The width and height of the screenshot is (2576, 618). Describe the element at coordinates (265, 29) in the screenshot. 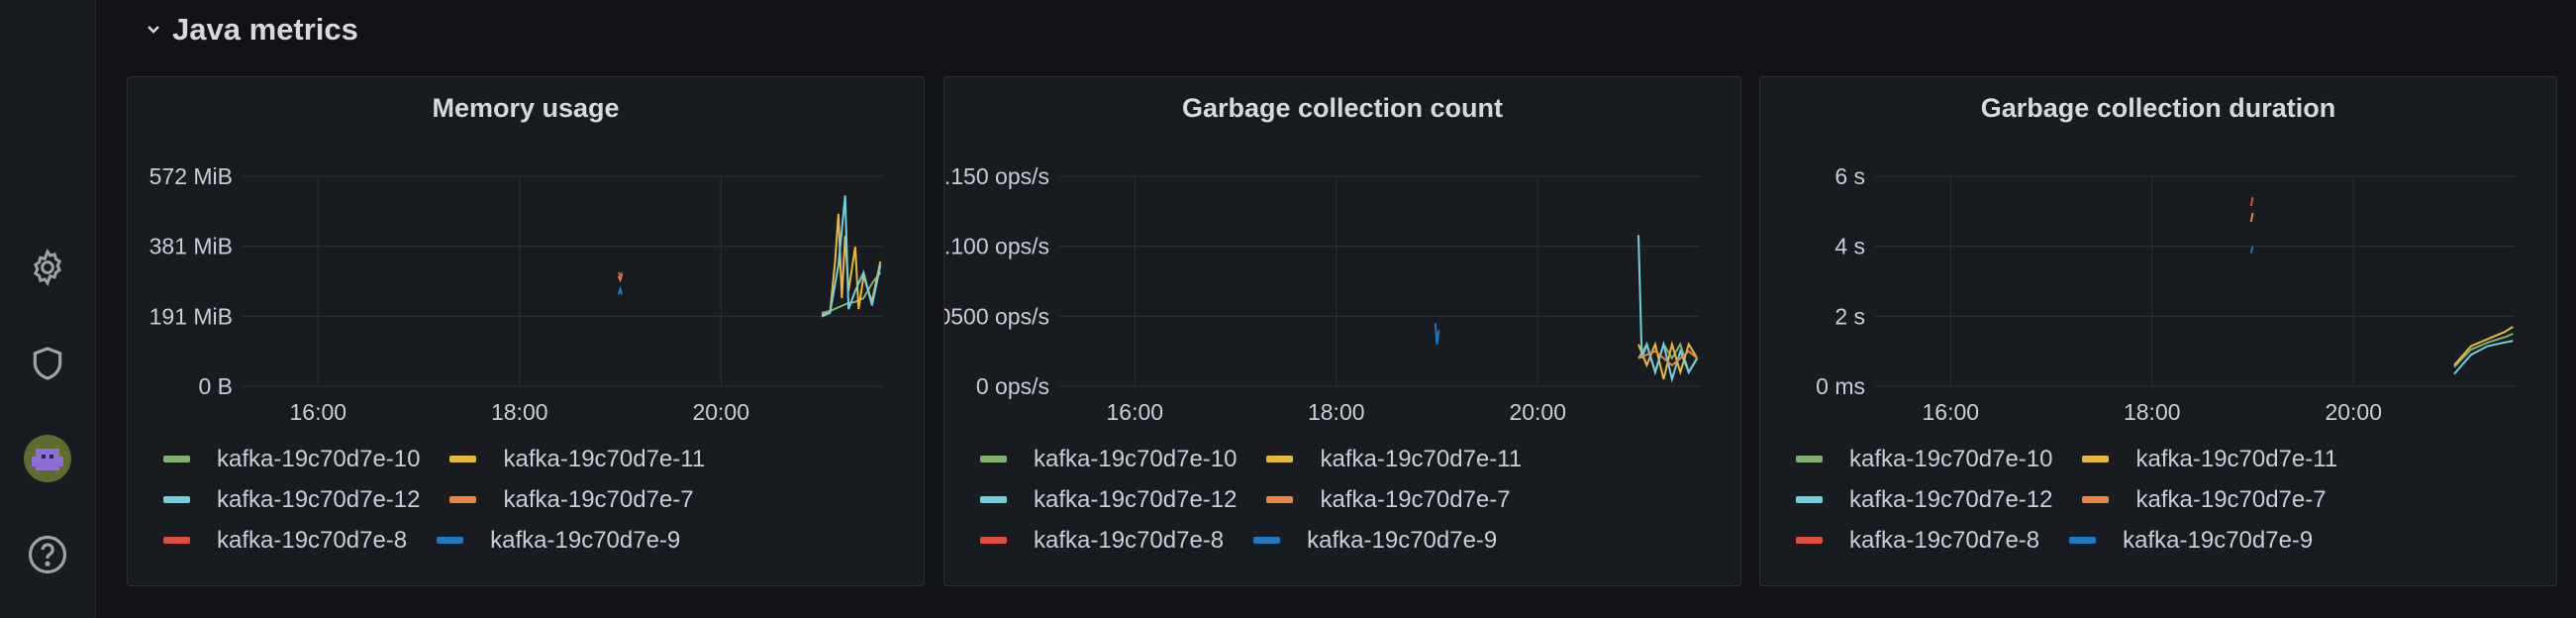

I see `row-title: Java metrics` at that location.